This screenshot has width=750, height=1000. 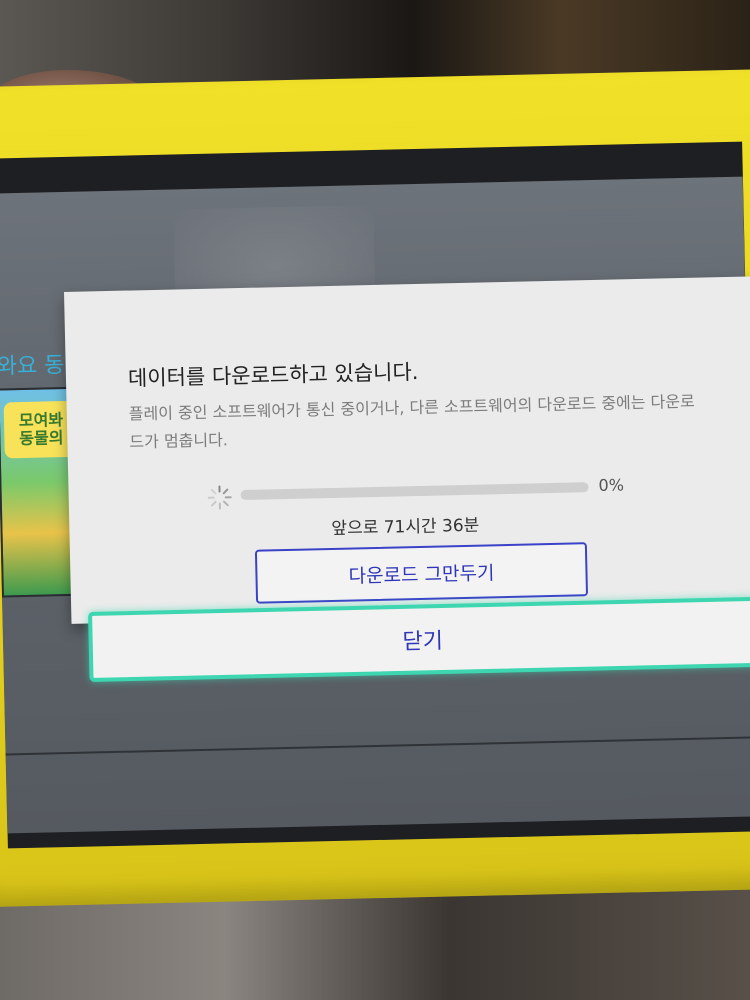 What do you see at coordinates (32, 366) in the screenshot?
I see `home-partial-heading: 와요 동` at bounding box center [32, 366].